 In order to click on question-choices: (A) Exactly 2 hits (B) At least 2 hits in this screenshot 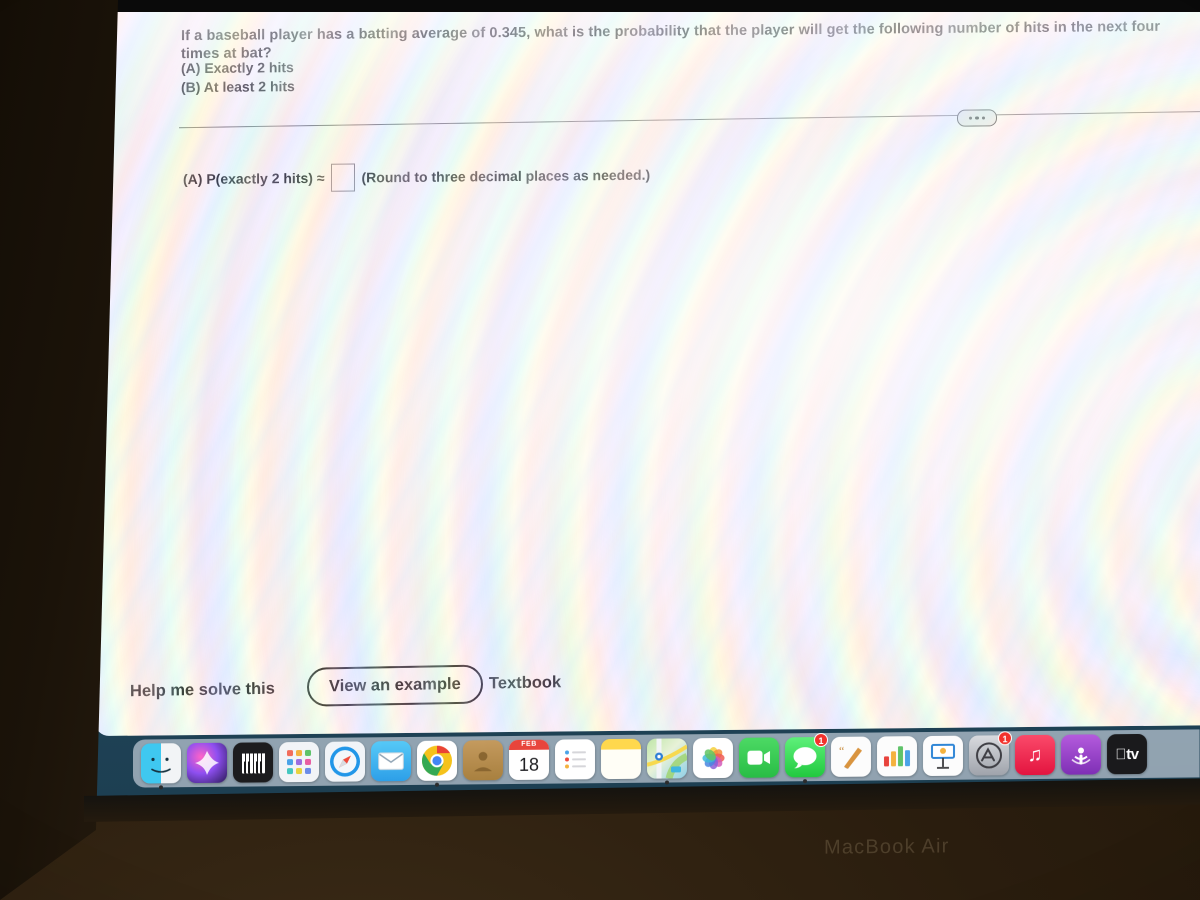, I will do `click(238, 77)`.